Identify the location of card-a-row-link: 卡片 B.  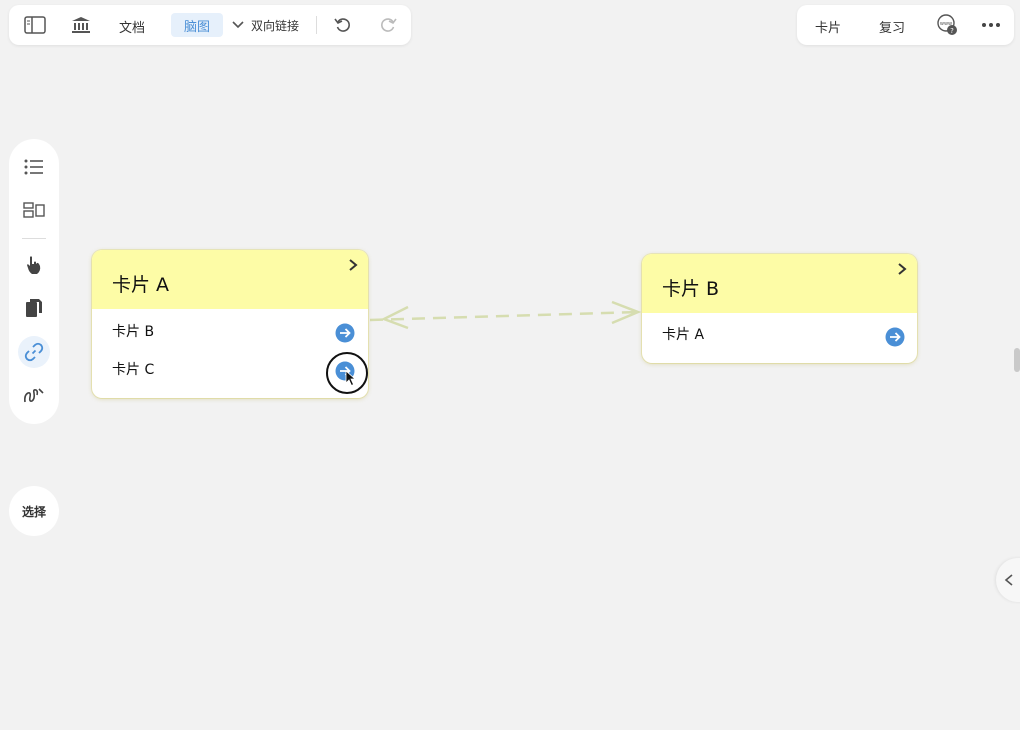
(133, 331).